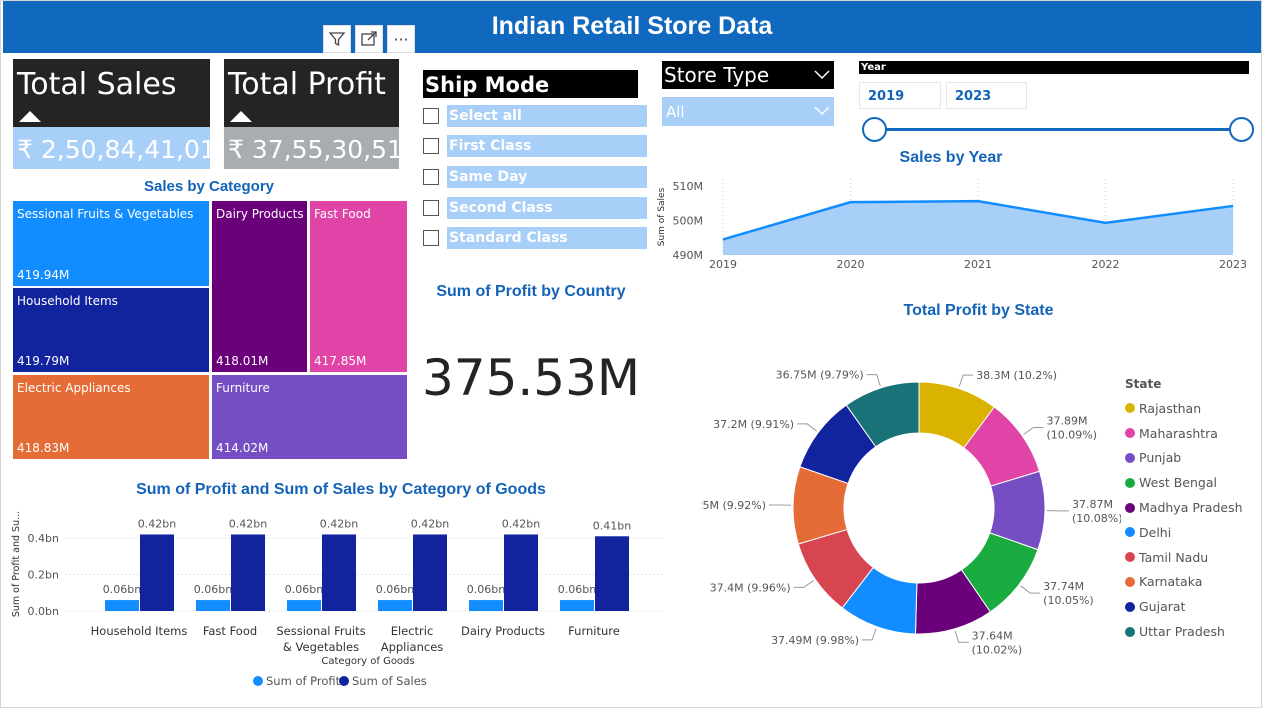  I want to click on more-options-icon: ···, so click(401, 39).